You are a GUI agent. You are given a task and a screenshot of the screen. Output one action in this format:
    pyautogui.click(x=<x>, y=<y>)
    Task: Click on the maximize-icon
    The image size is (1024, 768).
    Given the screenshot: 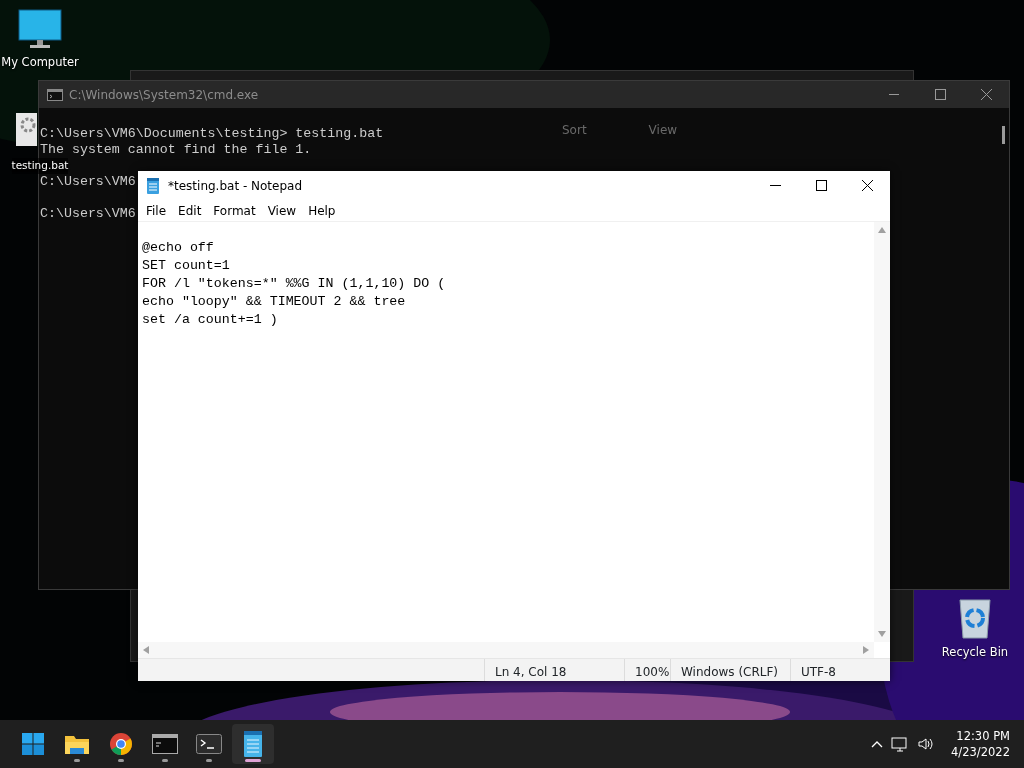 What is the action you would take?
    pyautogui.click(x=821, y=185)
    